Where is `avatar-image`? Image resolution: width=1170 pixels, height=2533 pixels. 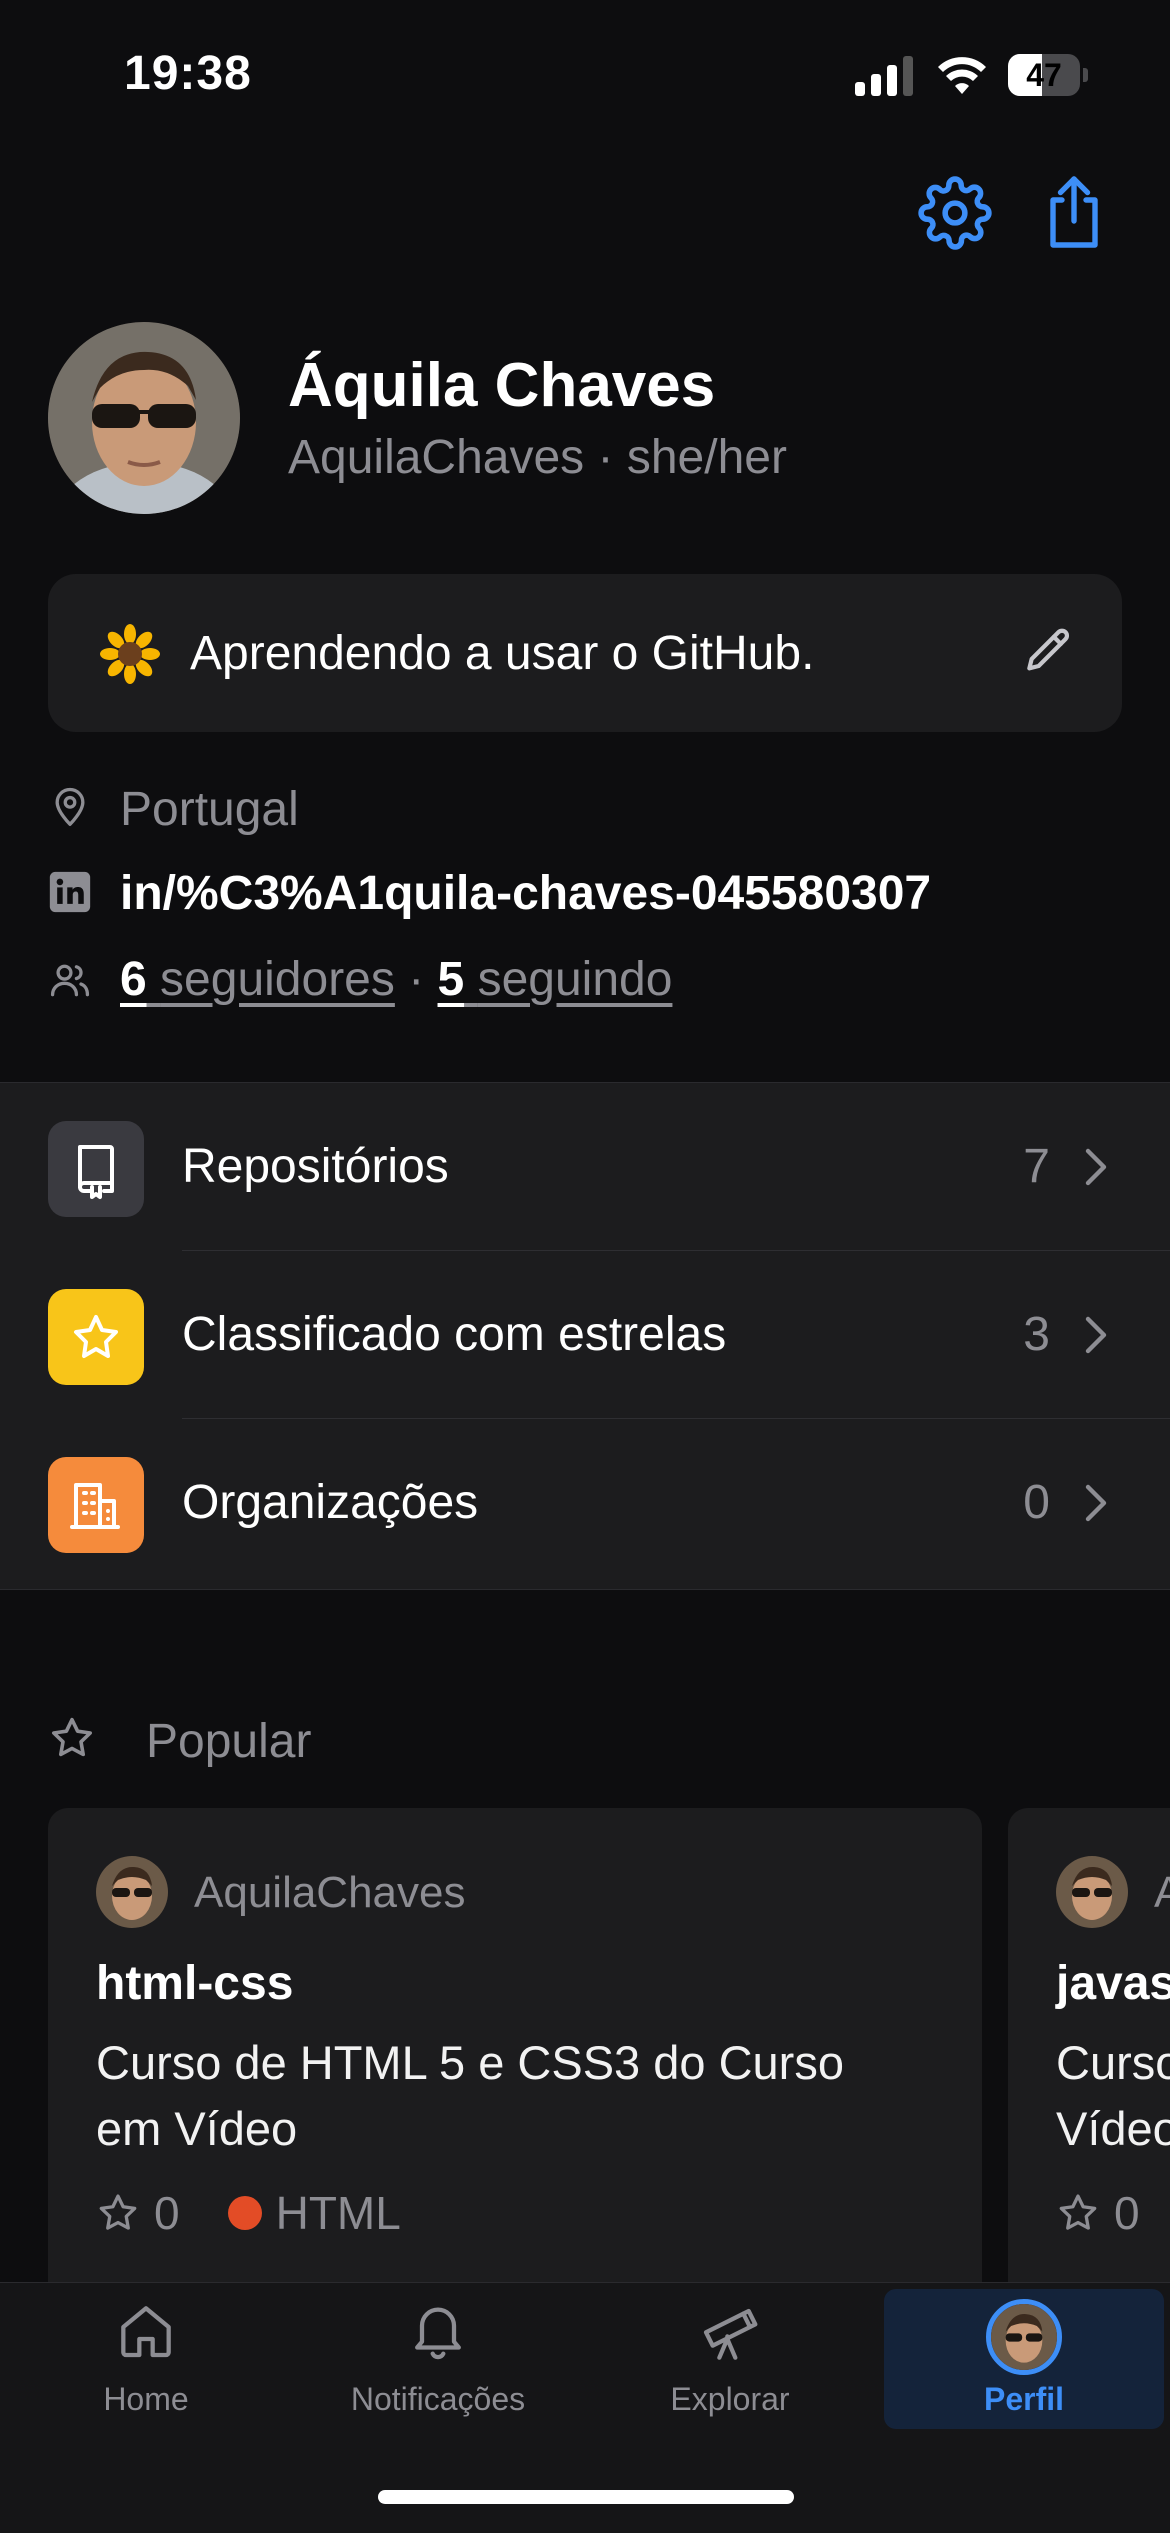
avatar-image is located at coordinates (144, 418).